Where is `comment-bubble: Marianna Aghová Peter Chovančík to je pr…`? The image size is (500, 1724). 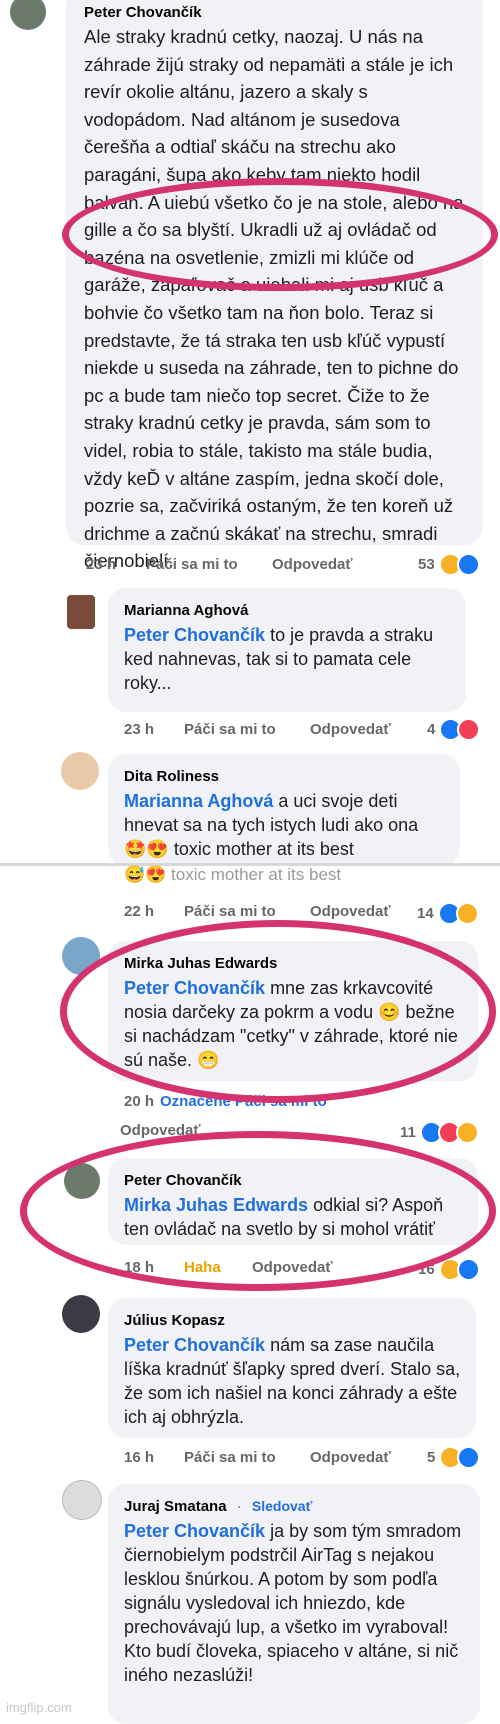 comment-bubble: Marianna Aghová Peter Chovančík to je pr… is located at coordinates (287, 650).